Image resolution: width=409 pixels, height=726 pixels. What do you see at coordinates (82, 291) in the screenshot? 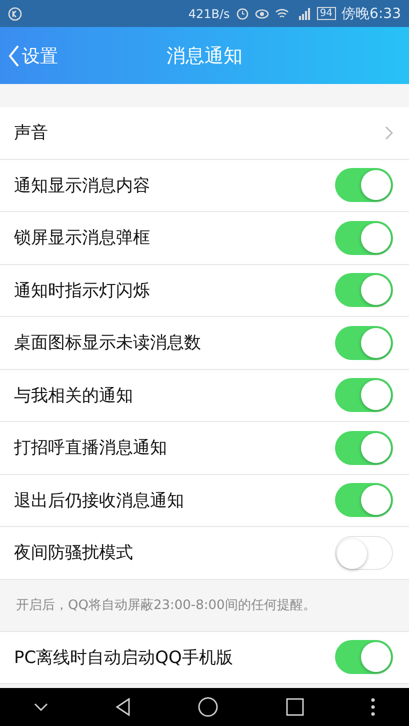
I see `row-label: 通知时指示灯闪烁` at bounding box center [82, 291].